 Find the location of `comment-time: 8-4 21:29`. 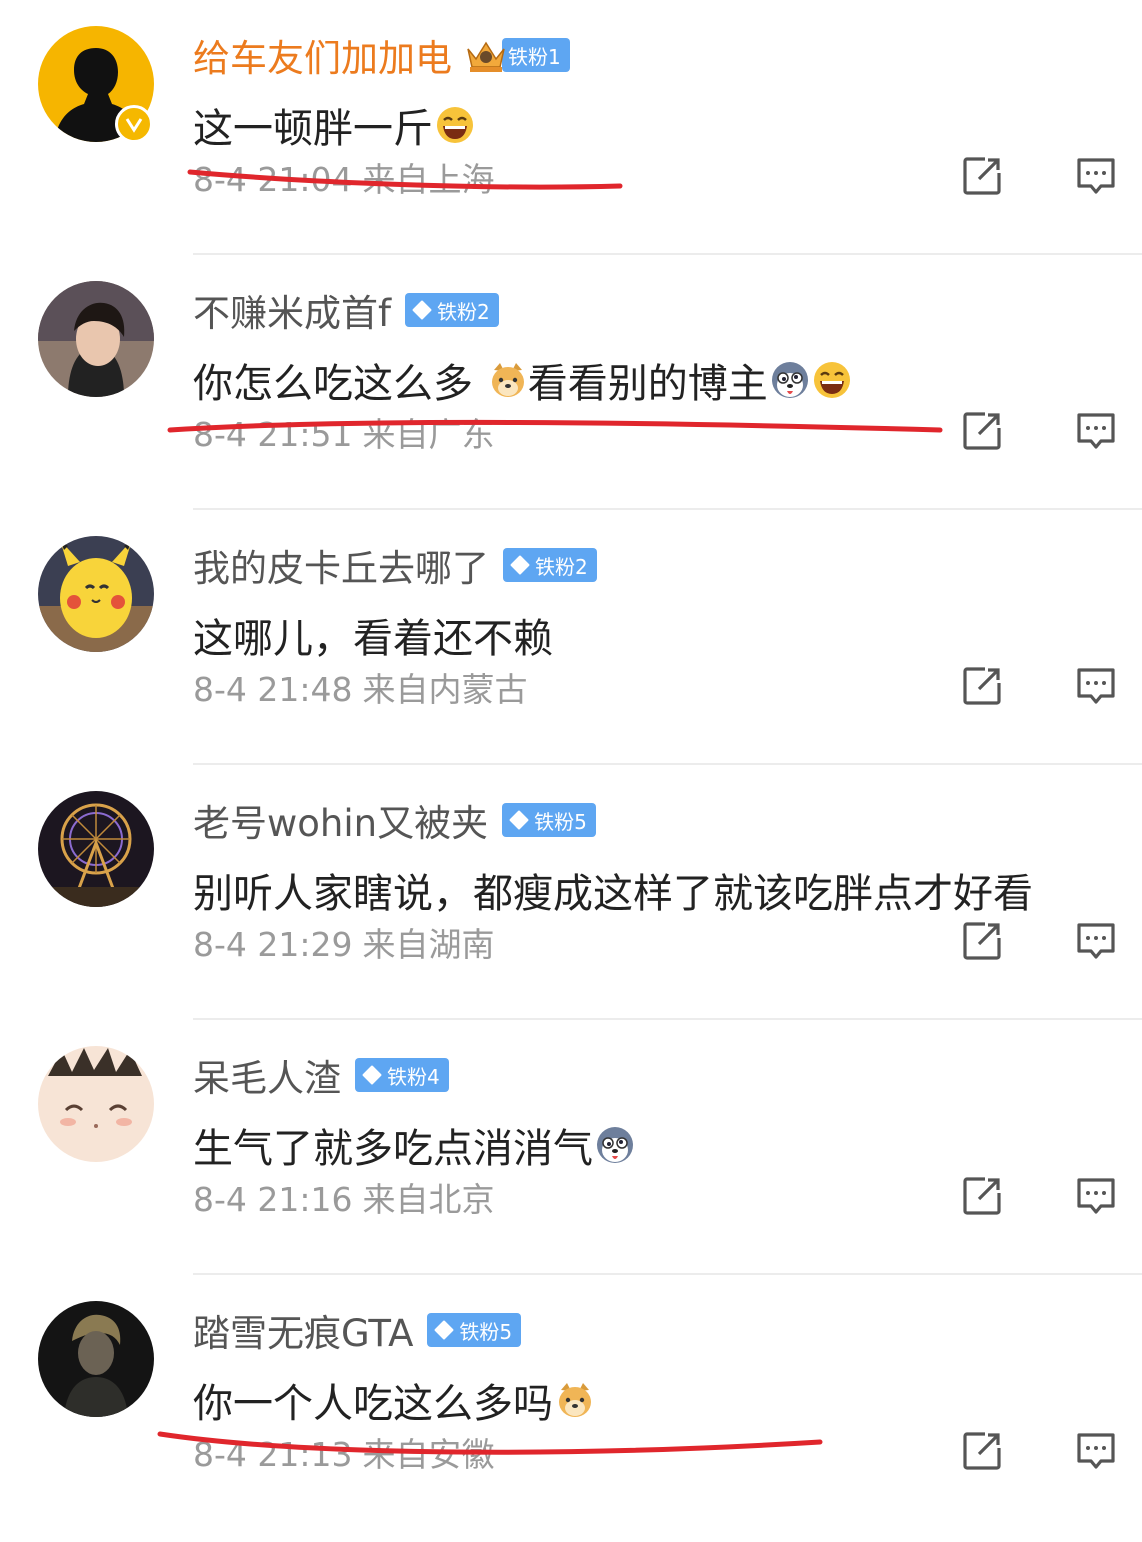

comment-time: 8-4 21:29 is located at coordinates (273, 944).